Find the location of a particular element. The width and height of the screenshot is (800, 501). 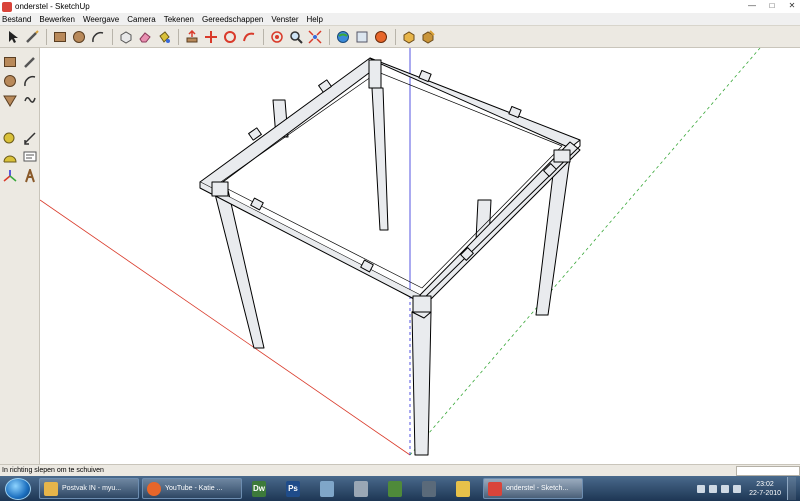

dimension-icon is located at coordinates (30, 137).